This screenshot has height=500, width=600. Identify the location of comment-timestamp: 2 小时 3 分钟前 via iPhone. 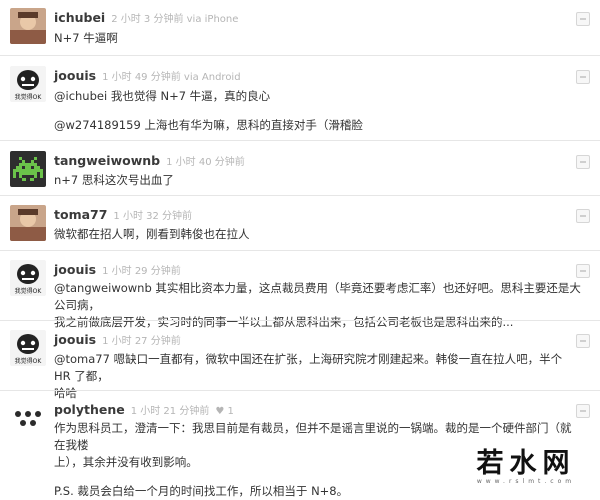
(175, 19).